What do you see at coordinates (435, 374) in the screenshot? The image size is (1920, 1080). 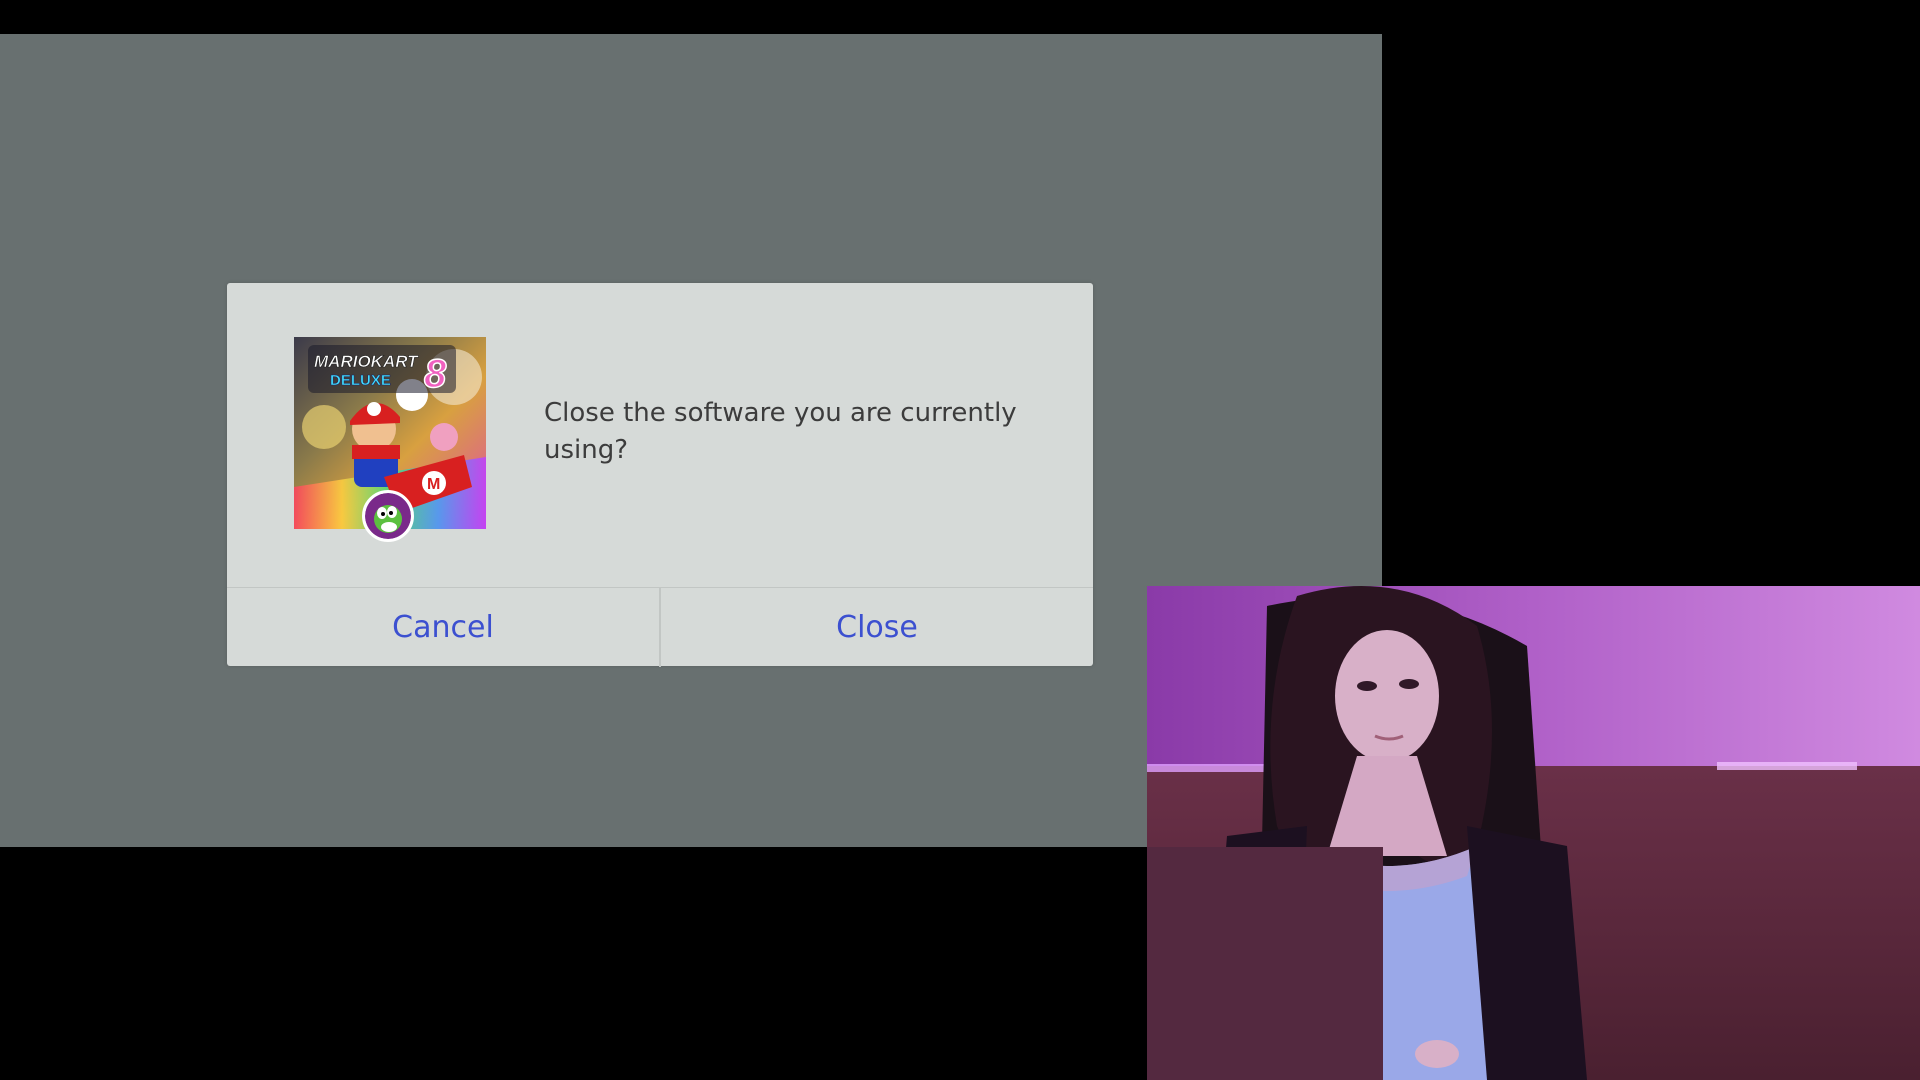 I see `game-logo-eight: 8` at bounding box center [435, 374].